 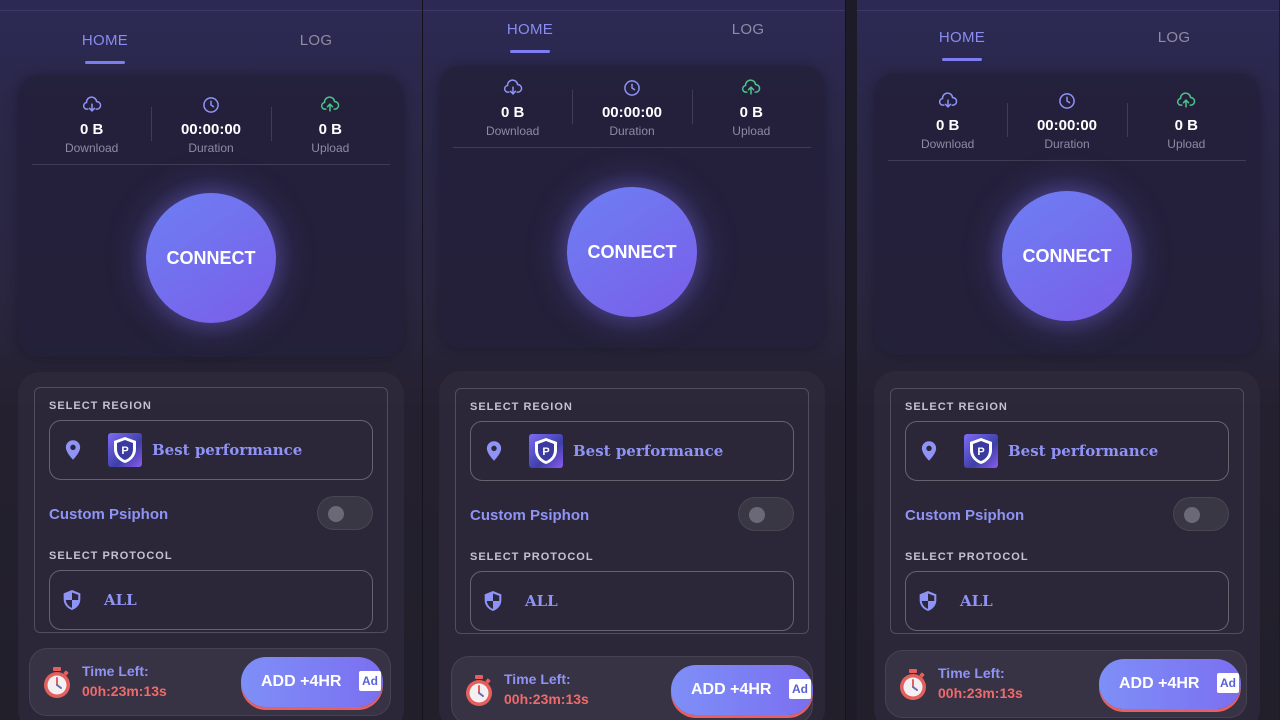 I want to click on add-time-label: ADD +4HR, so click(x=1159, y=683).